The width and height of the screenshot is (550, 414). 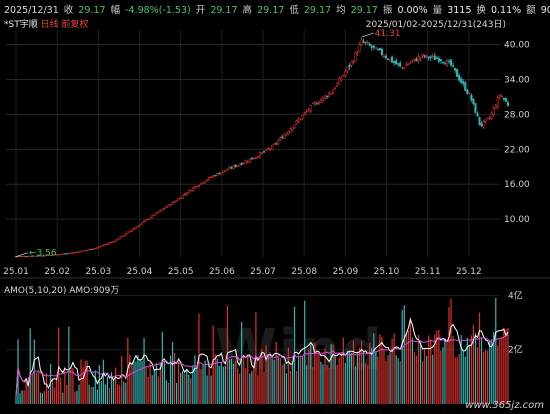 I want to click on site-watermark: www.365jz.com, so click(x=504, y=405).